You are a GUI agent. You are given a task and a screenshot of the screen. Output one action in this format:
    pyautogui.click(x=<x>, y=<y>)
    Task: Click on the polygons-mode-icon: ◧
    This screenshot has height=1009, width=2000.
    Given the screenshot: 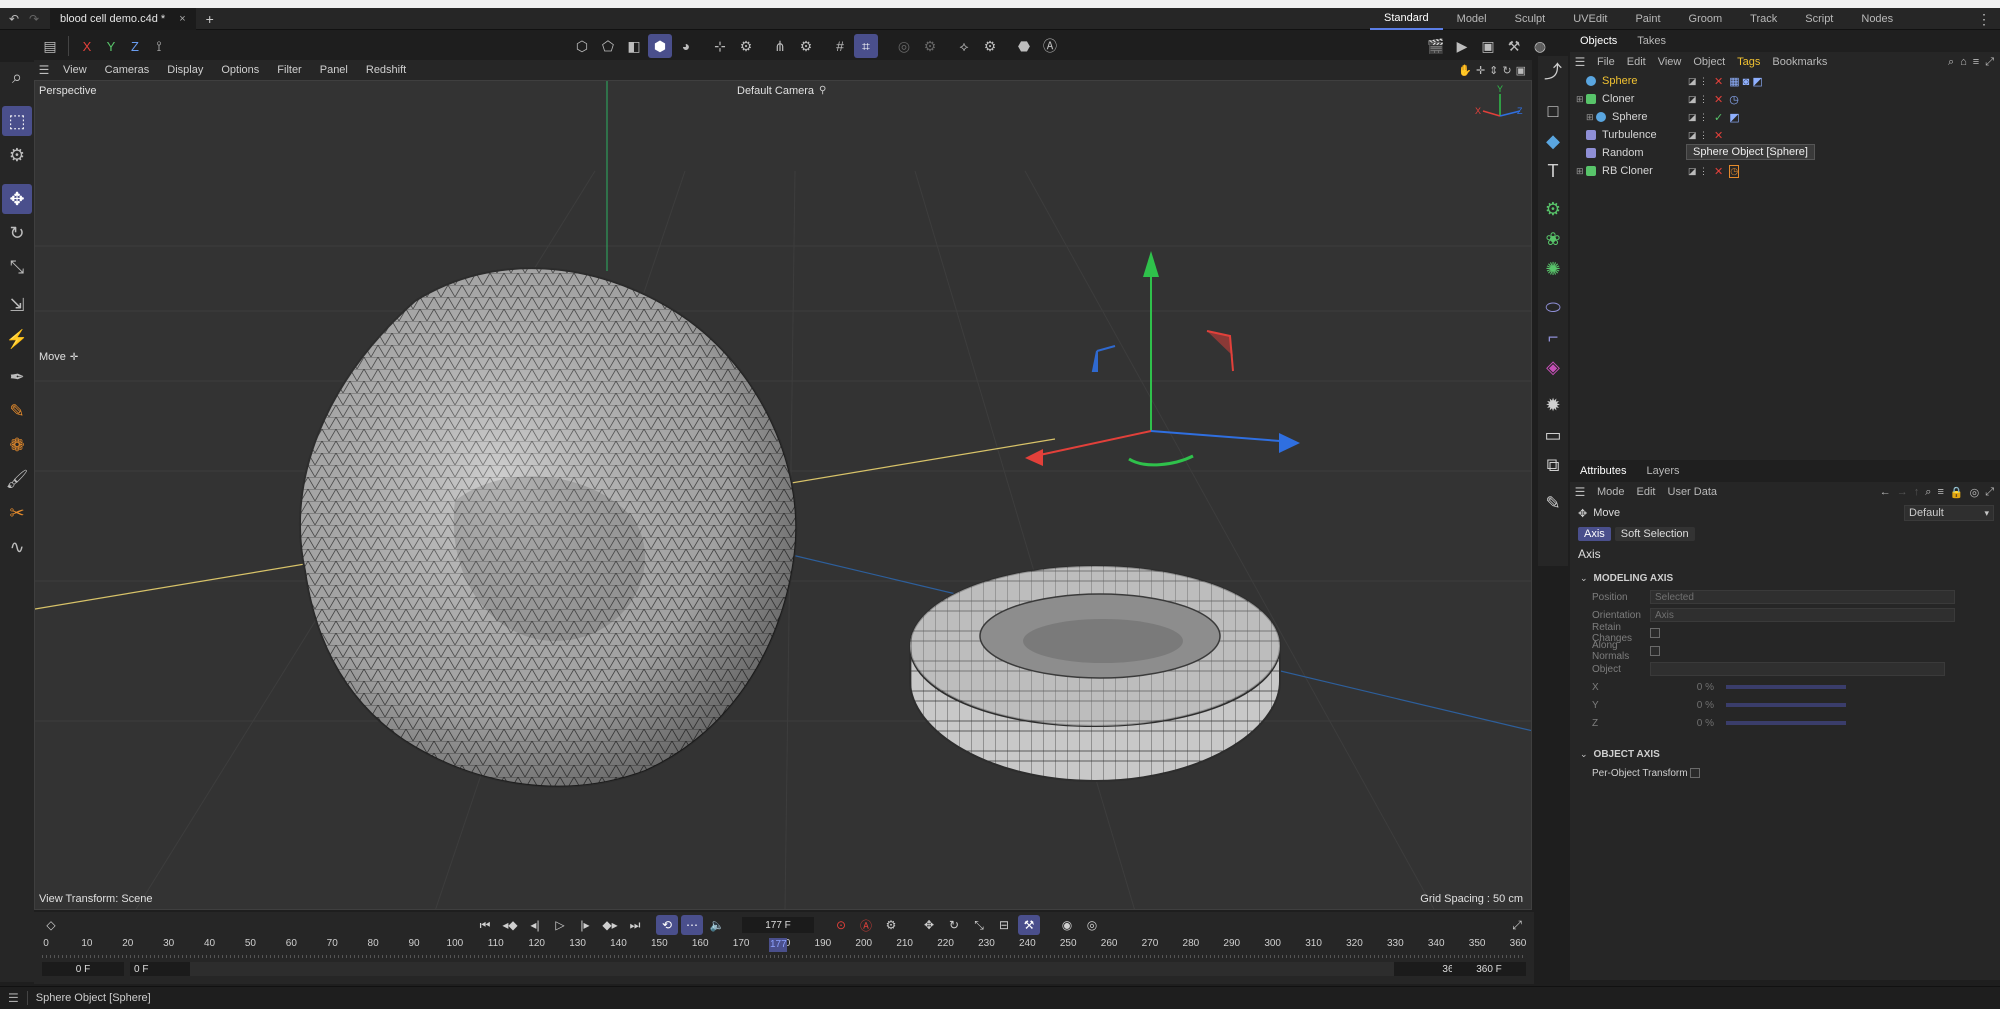 What is the action you would take?
    pyautogui.click(x=634, y=46)
    